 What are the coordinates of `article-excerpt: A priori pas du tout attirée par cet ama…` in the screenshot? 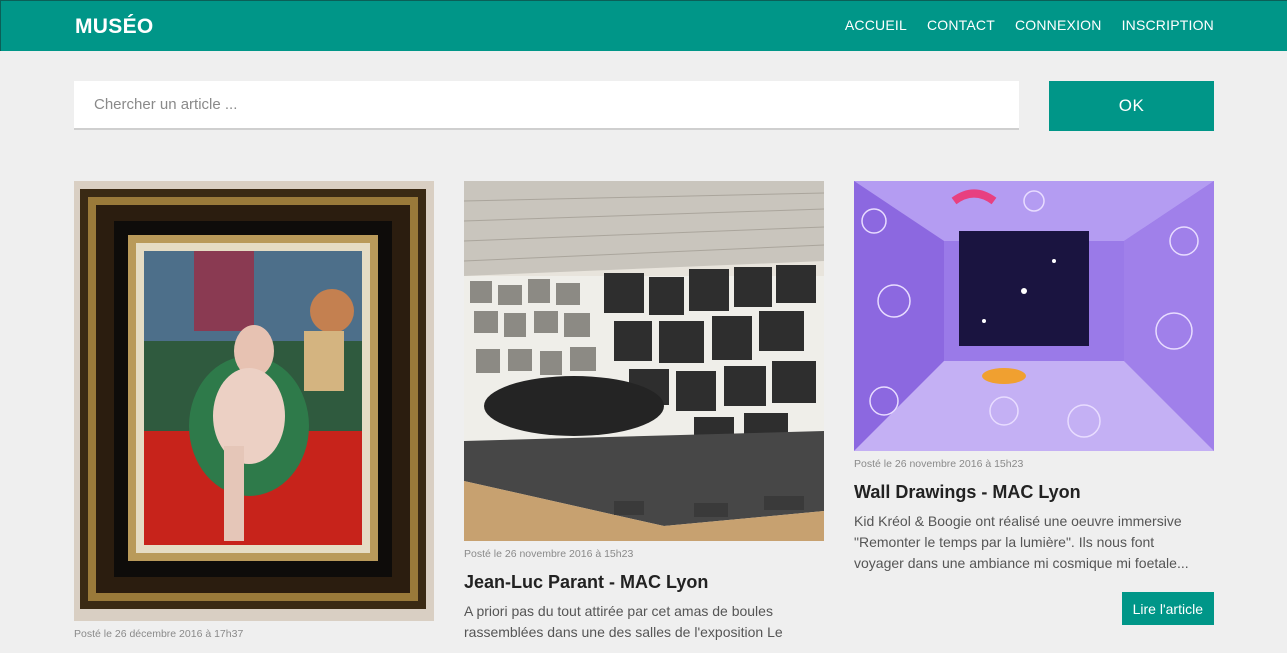 It's located at (623, 621).